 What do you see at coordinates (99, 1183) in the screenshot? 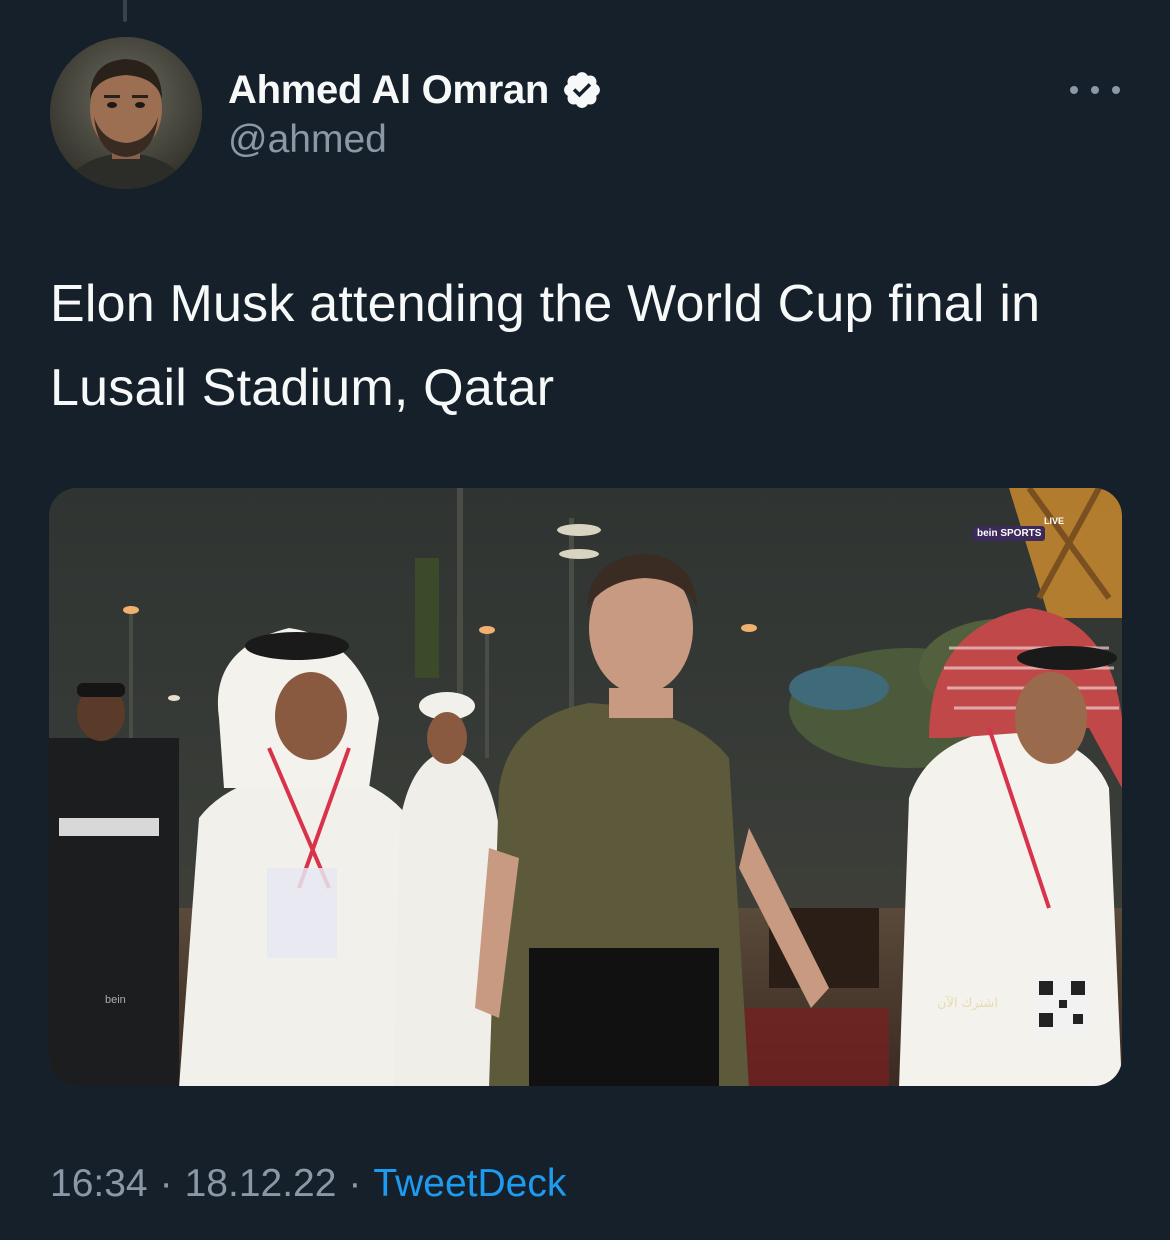
I see `tweet-time: 16:34` at bounding box center [99, 1183].